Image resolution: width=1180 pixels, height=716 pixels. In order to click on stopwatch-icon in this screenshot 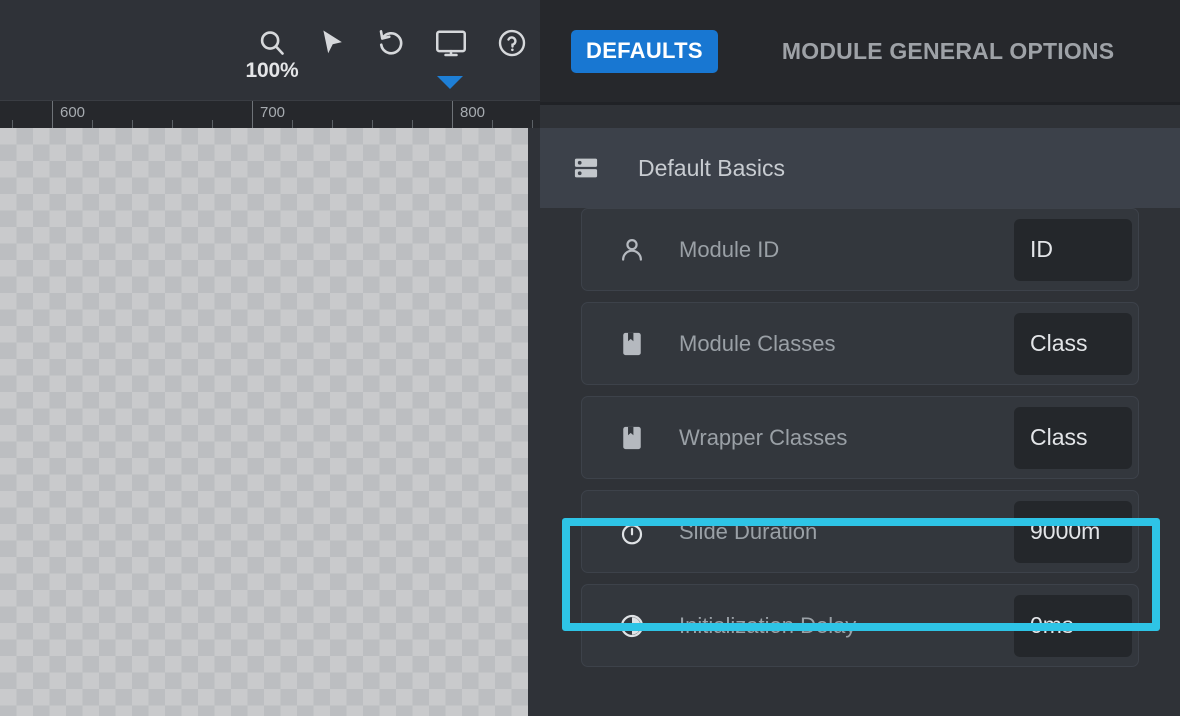, I will do `click(632, 532)`.